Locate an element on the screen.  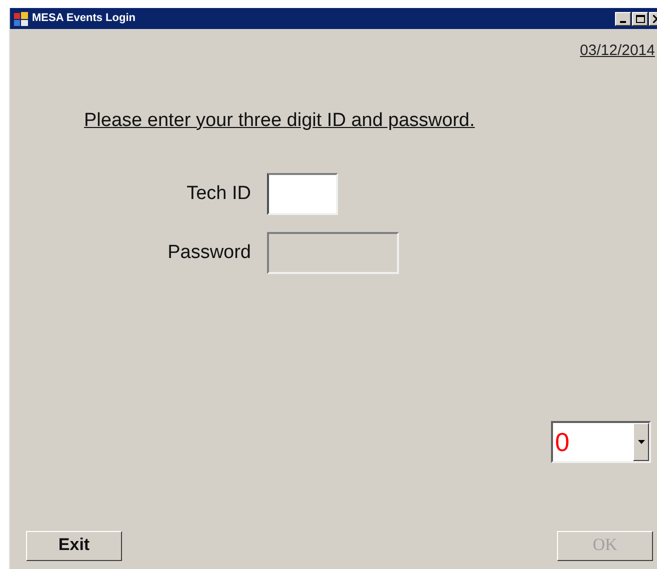
exit-button: Exit is located at coordinates (74, 546).